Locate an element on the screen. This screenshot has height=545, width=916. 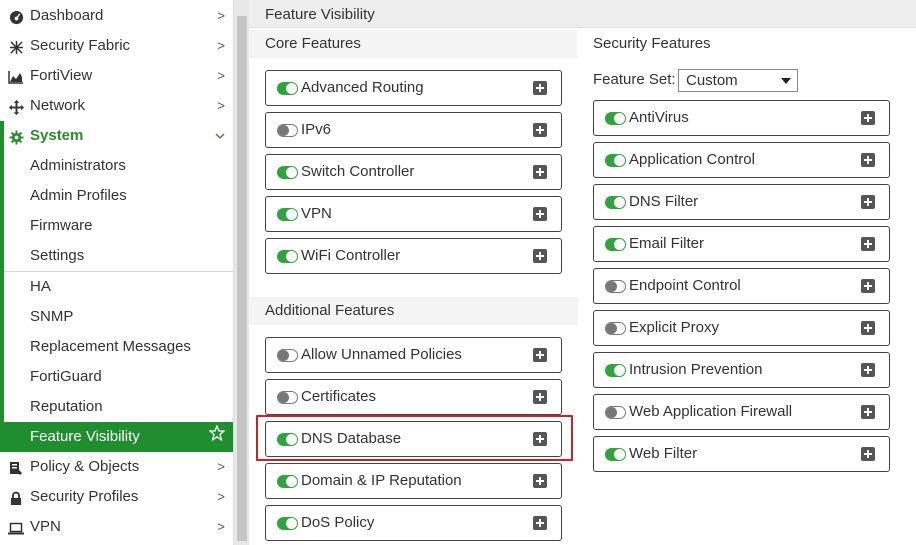
feature-ipv6: IPv6 is located at coordinates (413, 130).